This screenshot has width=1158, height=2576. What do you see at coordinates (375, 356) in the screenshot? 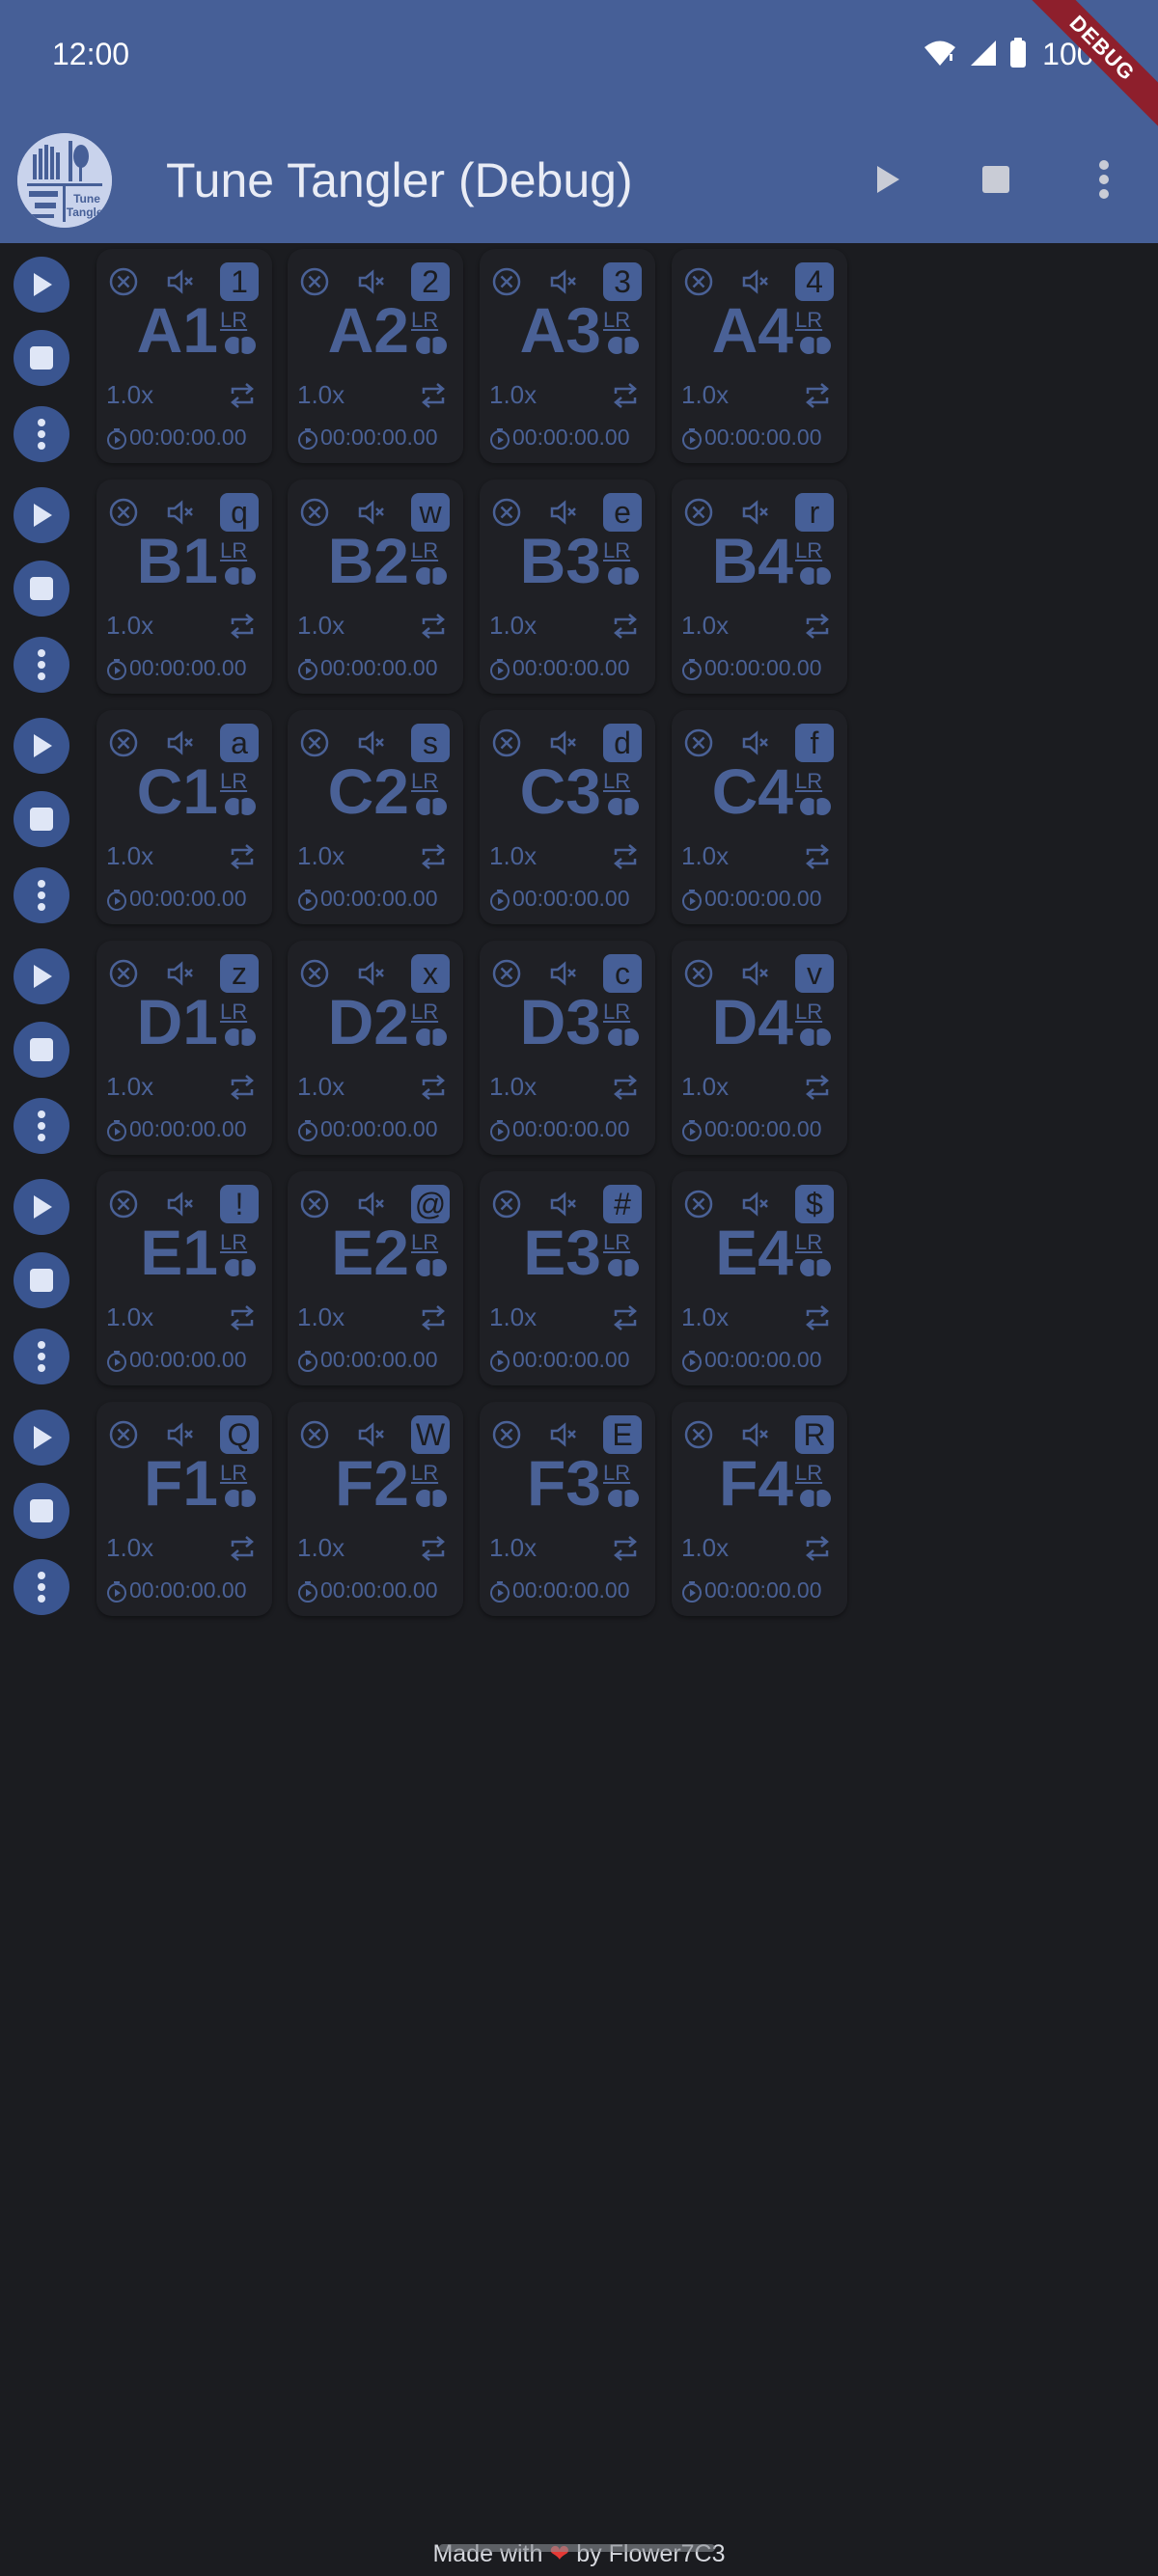
I see `track-tile: 2 A2 LR 1.0x 00:00:00.00` at bounding box center [375, 356].